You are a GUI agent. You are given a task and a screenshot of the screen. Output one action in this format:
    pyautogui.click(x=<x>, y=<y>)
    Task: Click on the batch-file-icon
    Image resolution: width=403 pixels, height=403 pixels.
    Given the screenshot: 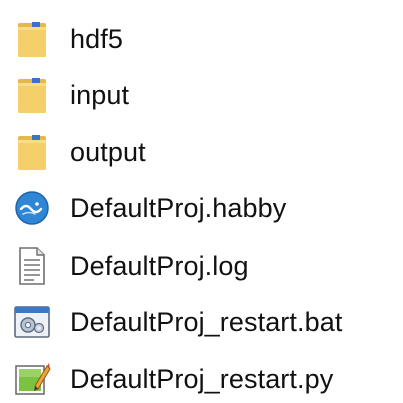 What is the action you would take?
    pyautogui.click(x=32, y=322)
    